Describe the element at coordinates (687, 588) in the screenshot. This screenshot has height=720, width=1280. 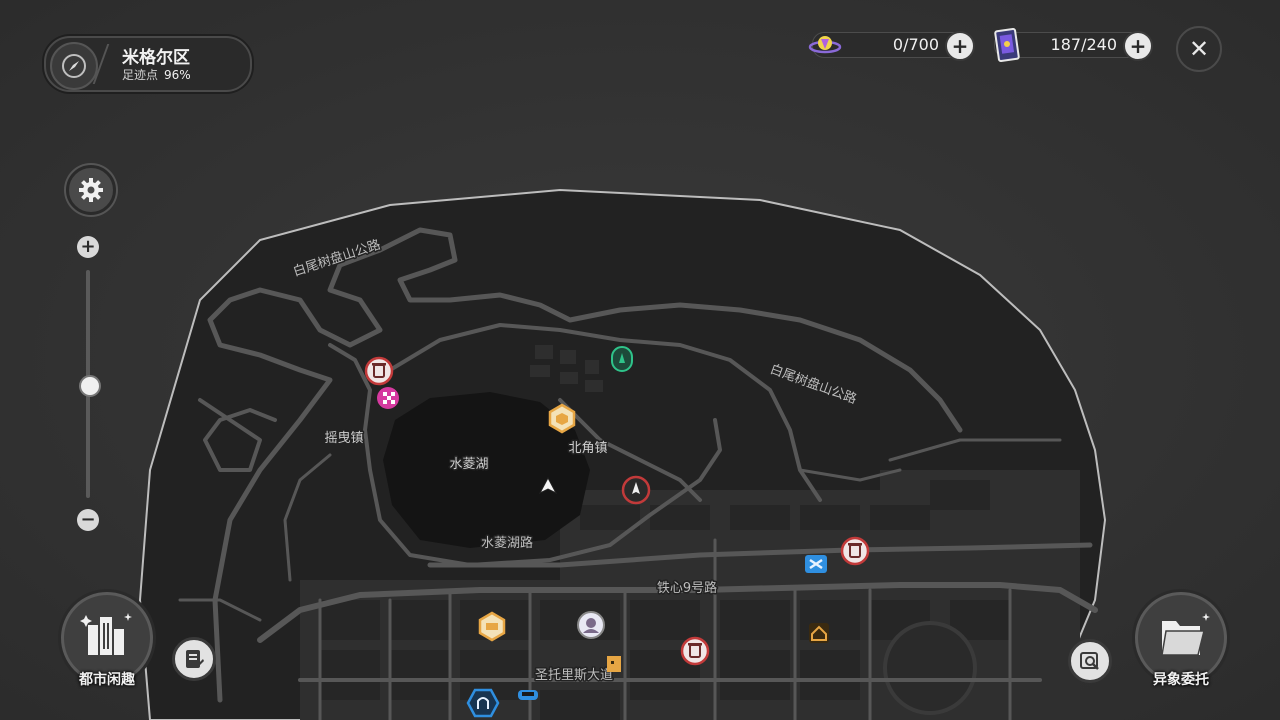
I see `label-iron-road: 铁心9号路` at that location.